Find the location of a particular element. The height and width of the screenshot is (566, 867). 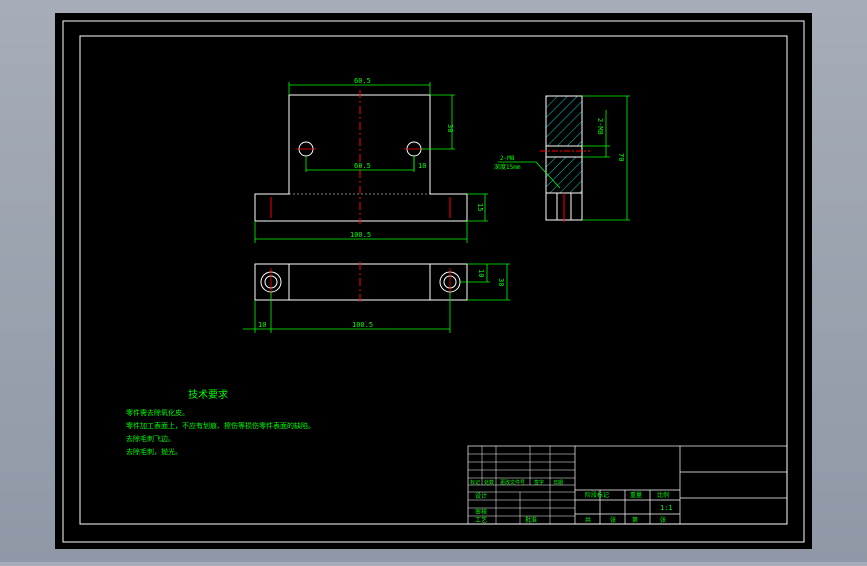

dim-top-dim: 2-M8 is located at coordinates (600, 126).